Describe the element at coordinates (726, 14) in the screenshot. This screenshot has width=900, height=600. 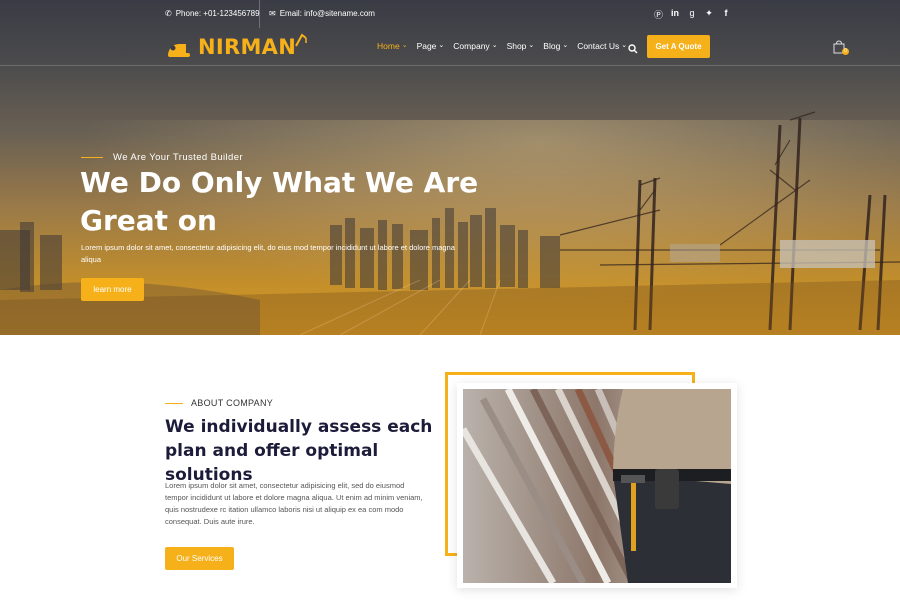
I see `facebook-icon: f` at that location.